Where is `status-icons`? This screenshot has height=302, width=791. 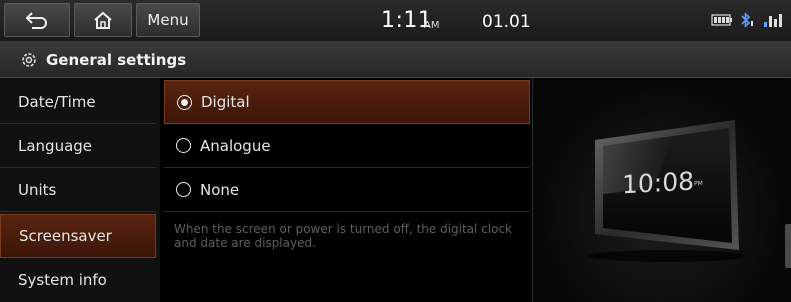 status-icons is located at coordinates (747, 20).